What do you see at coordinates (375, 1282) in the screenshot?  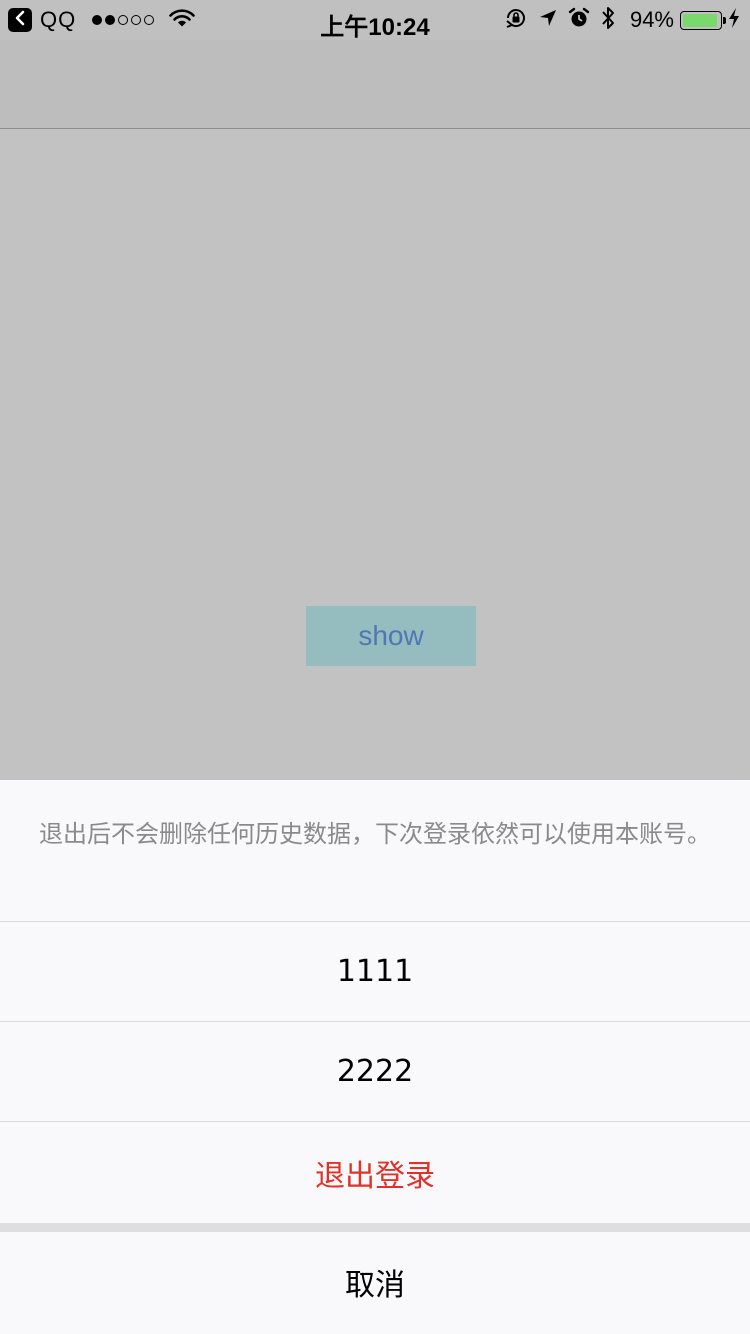 I see `cancel-button: 取消` at bounding box center [375, 1282].